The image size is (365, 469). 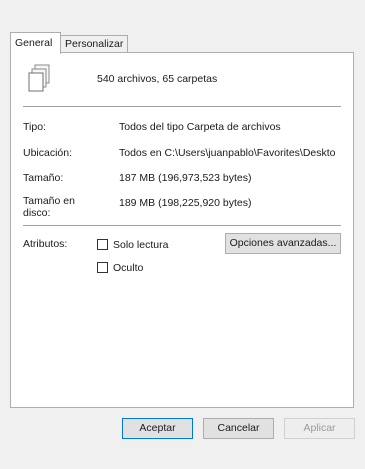 What do you see at coordinates (39, 78) in the screenshot?
I see `files-stack-icon` at bounding box center [39, 78].